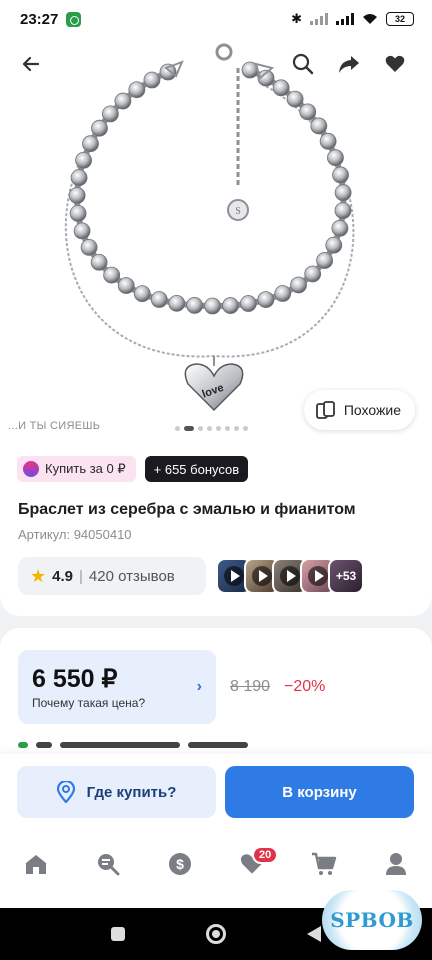  What do you see at coordinates (215, 934) in the screenshot?
I see `home-circle-icon` at bounding box center [215, 934].